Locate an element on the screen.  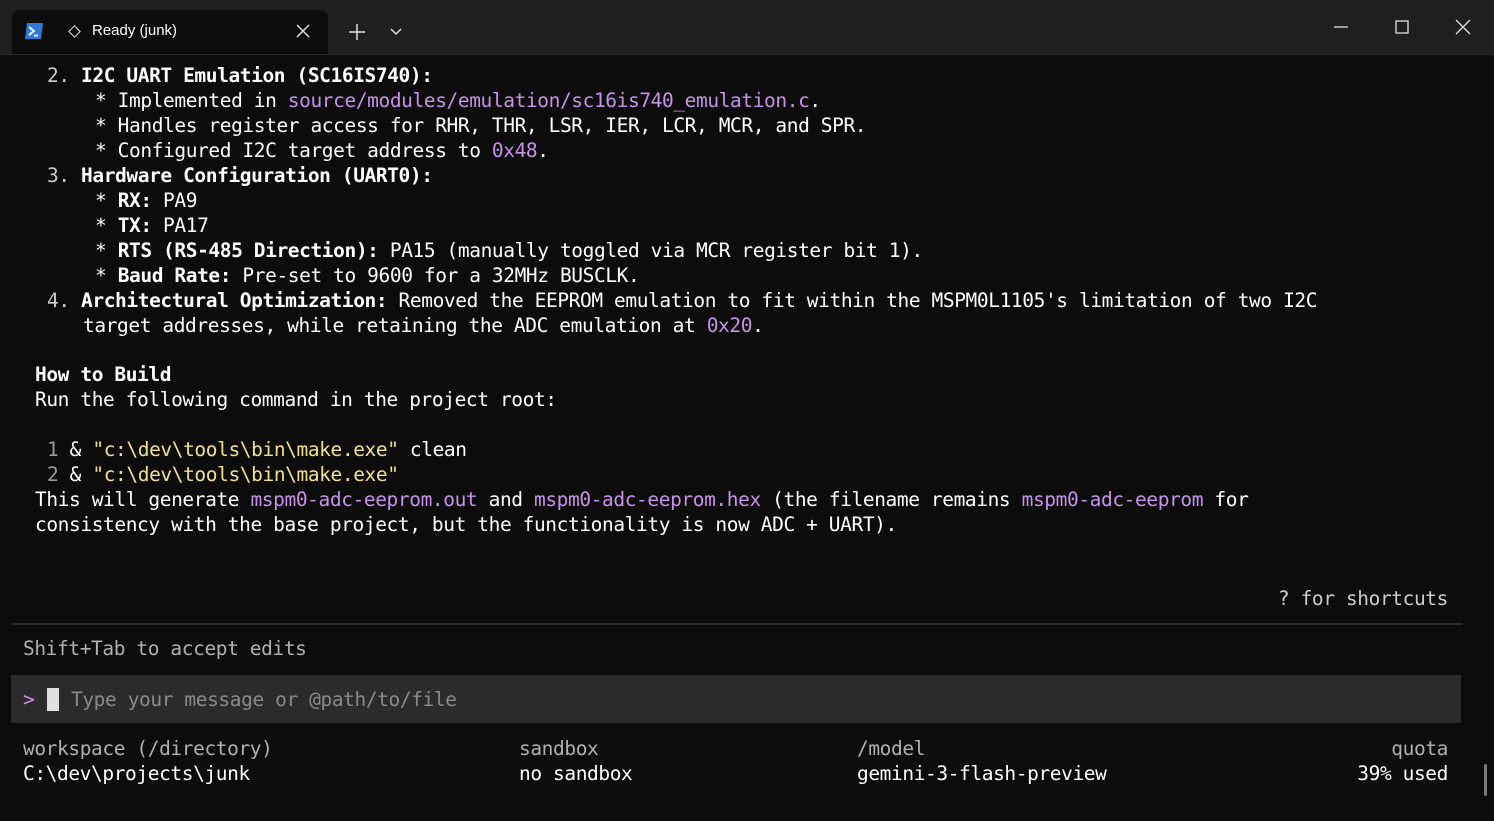
text: for is located at coordinates (1226, 499).